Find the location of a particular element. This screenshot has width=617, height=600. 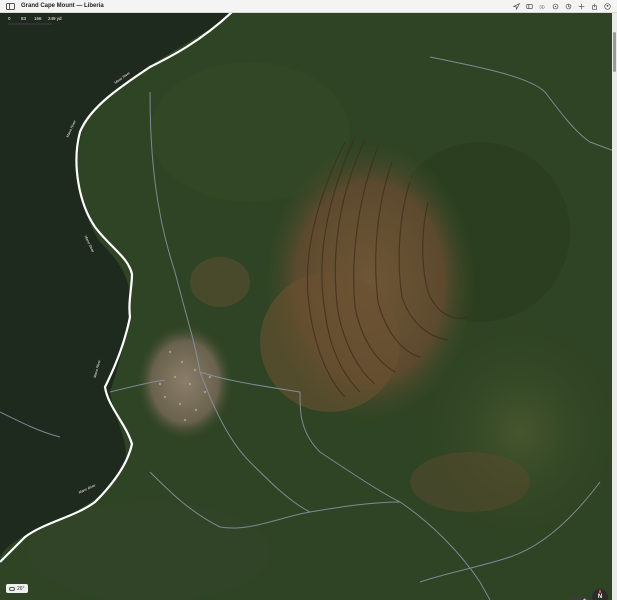

scale-tick-label: 249 yd is located at coordinates (55, 18).